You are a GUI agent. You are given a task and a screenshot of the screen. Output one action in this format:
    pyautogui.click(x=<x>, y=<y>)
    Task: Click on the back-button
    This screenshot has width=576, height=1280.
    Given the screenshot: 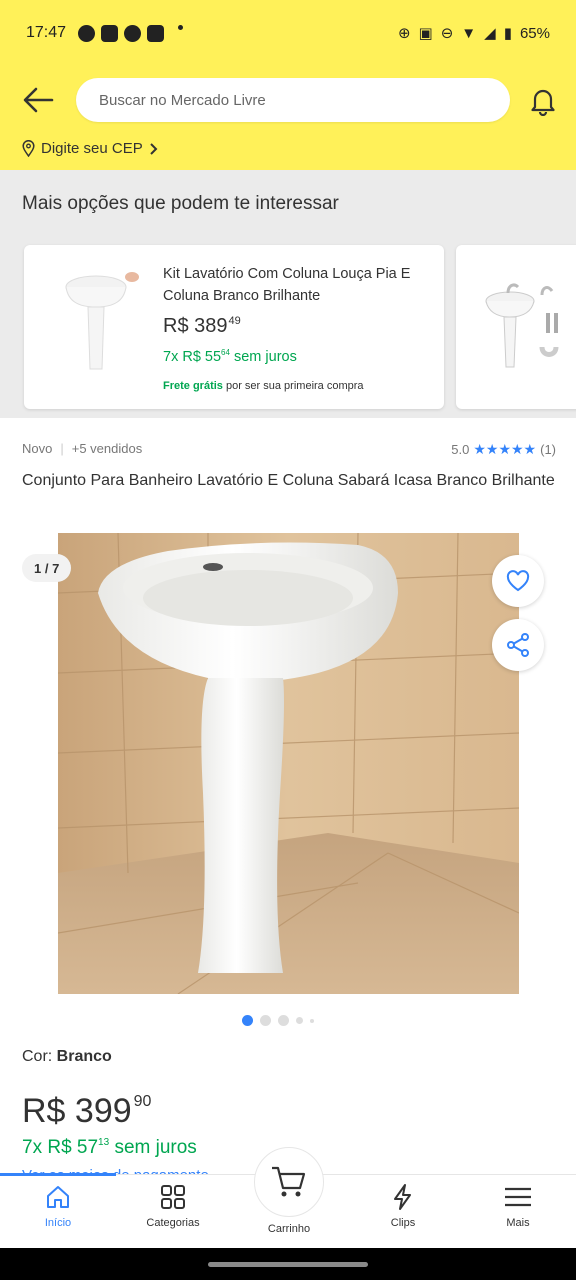 What is the action you would take?
    pyautogui.click(x=38, y=100)
    